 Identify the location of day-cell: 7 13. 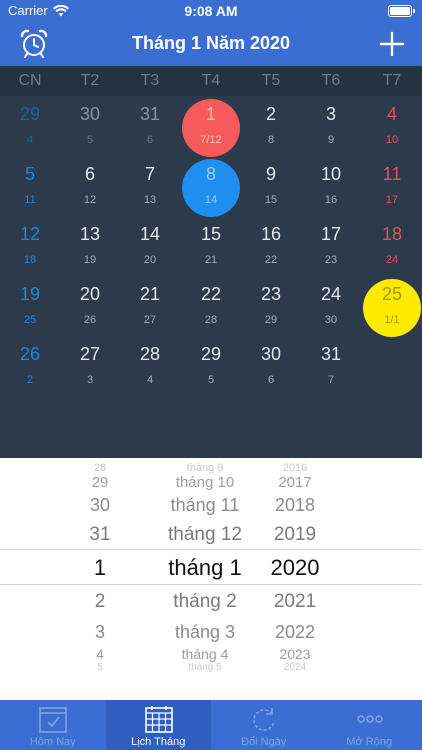
(150, 188).